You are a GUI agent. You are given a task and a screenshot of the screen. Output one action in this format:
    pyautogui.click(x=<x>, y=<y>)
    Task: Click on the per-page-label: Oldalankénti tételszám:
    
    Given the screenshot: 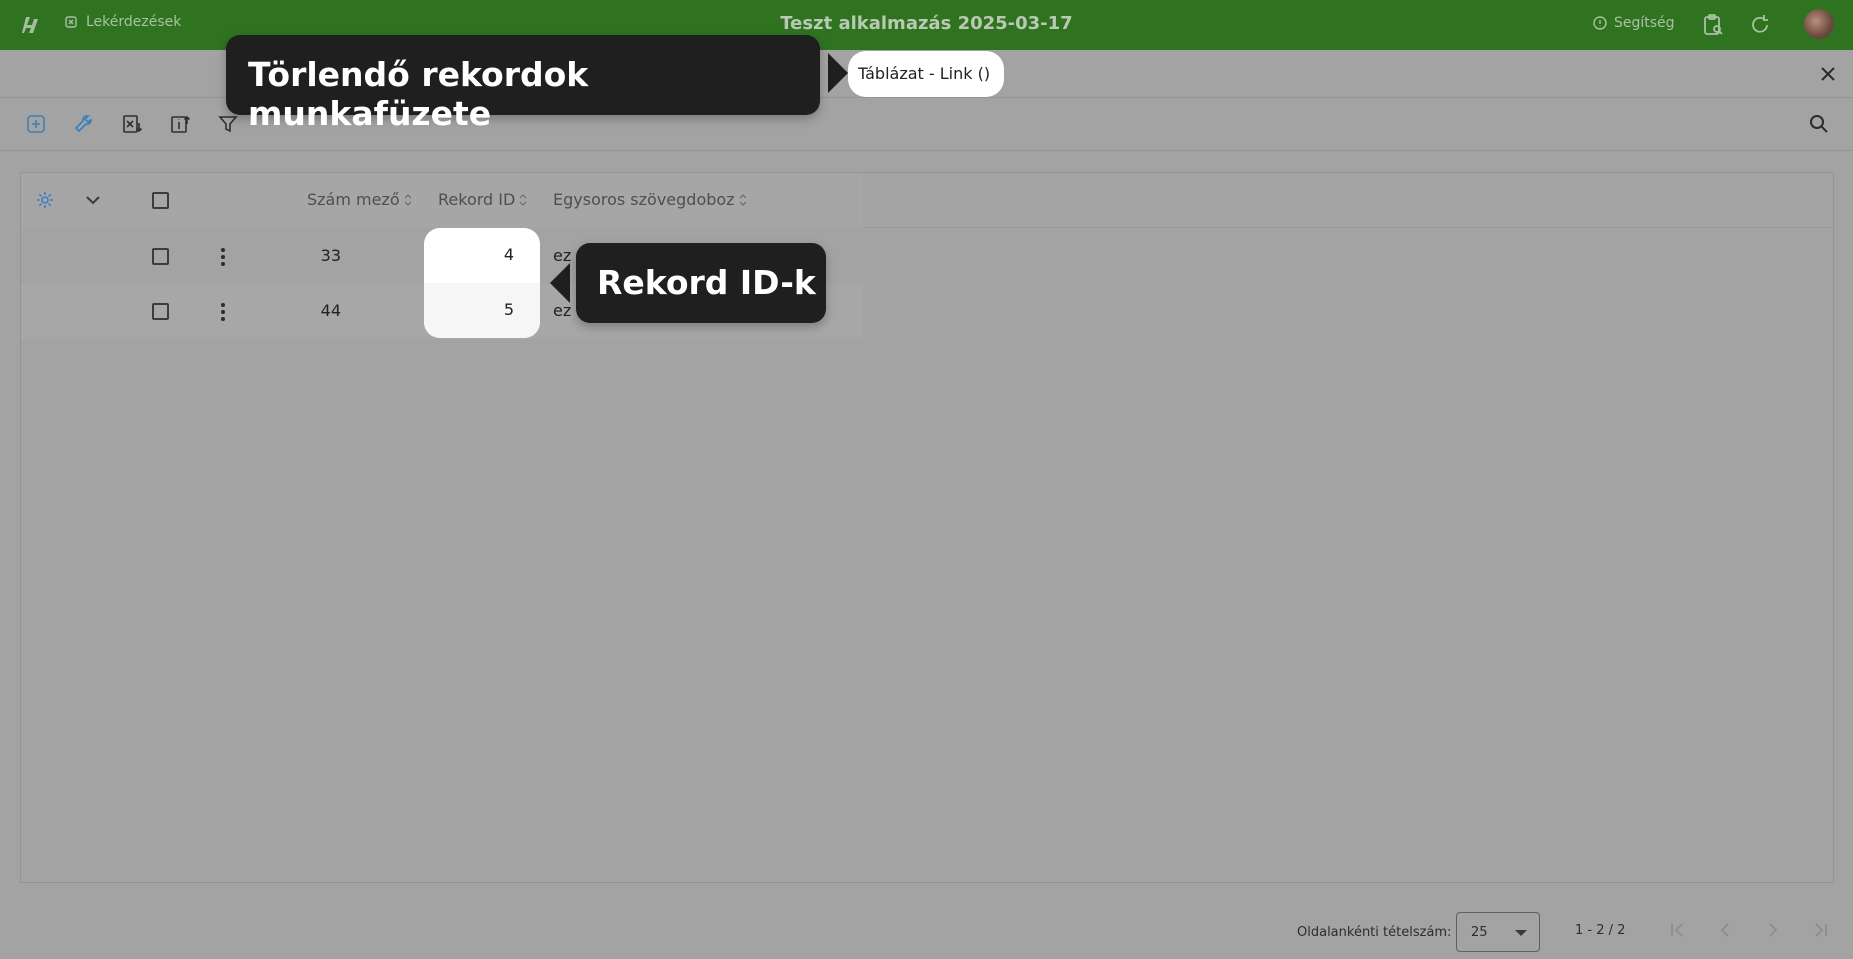 What is the action you would take?
    pyautogui.click(x=1374, y=932)
    